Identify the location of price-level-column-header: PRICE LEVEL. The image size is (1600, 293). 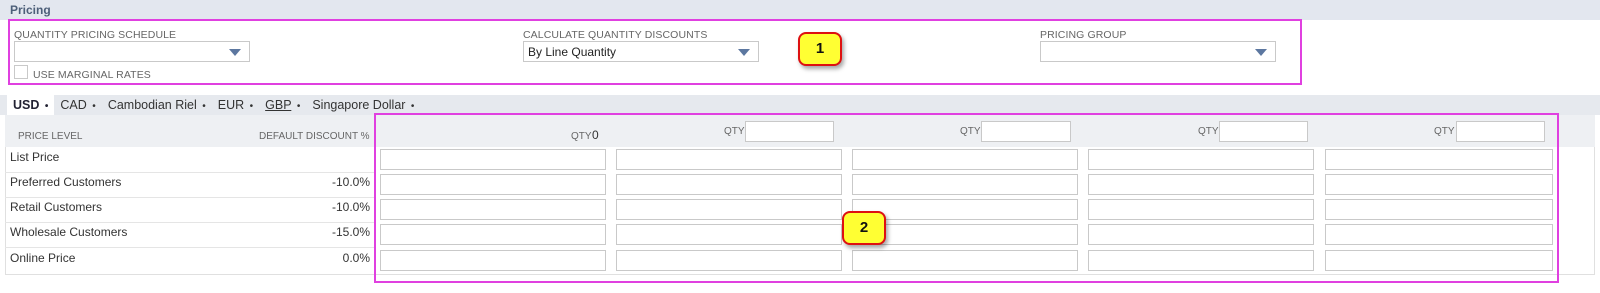
(50, 136).